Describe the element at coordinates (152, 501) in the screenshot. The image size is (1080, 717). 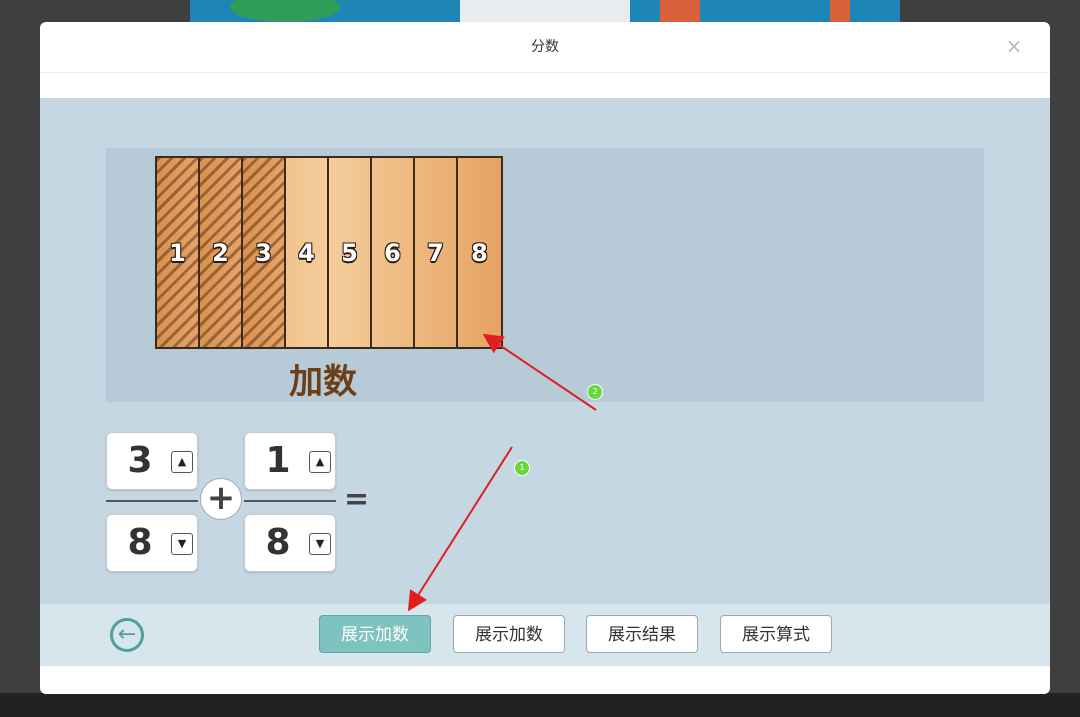
I see `fraction1-bar` at that location.